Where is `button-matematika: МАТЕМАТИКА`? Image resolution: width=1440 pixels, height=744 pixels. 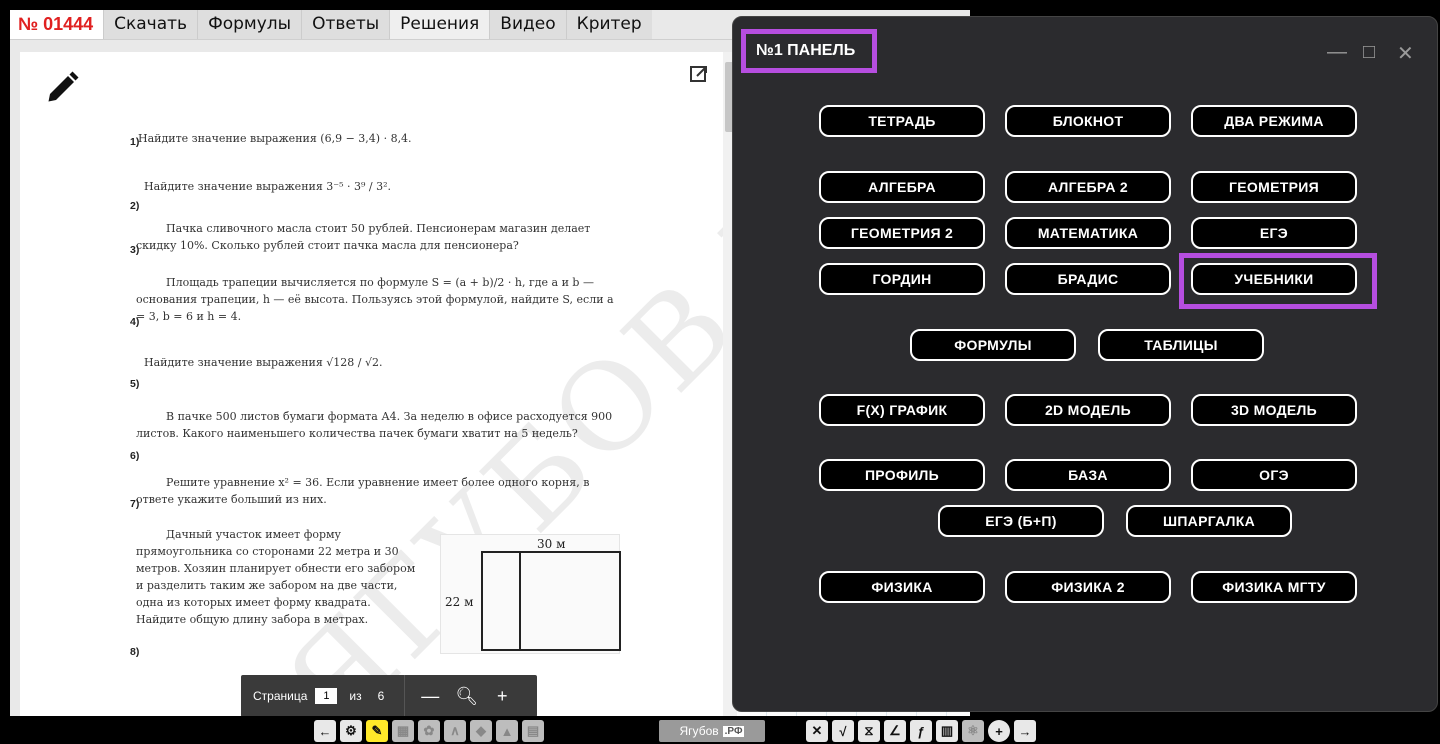 button-matematika: МАТЕМАТИКА is located at coordinates (1088, 233).